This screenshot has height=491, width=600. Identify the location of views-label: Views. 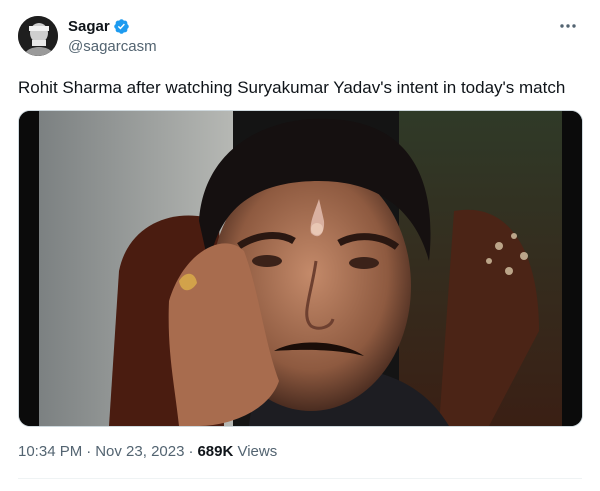
(257, 451).